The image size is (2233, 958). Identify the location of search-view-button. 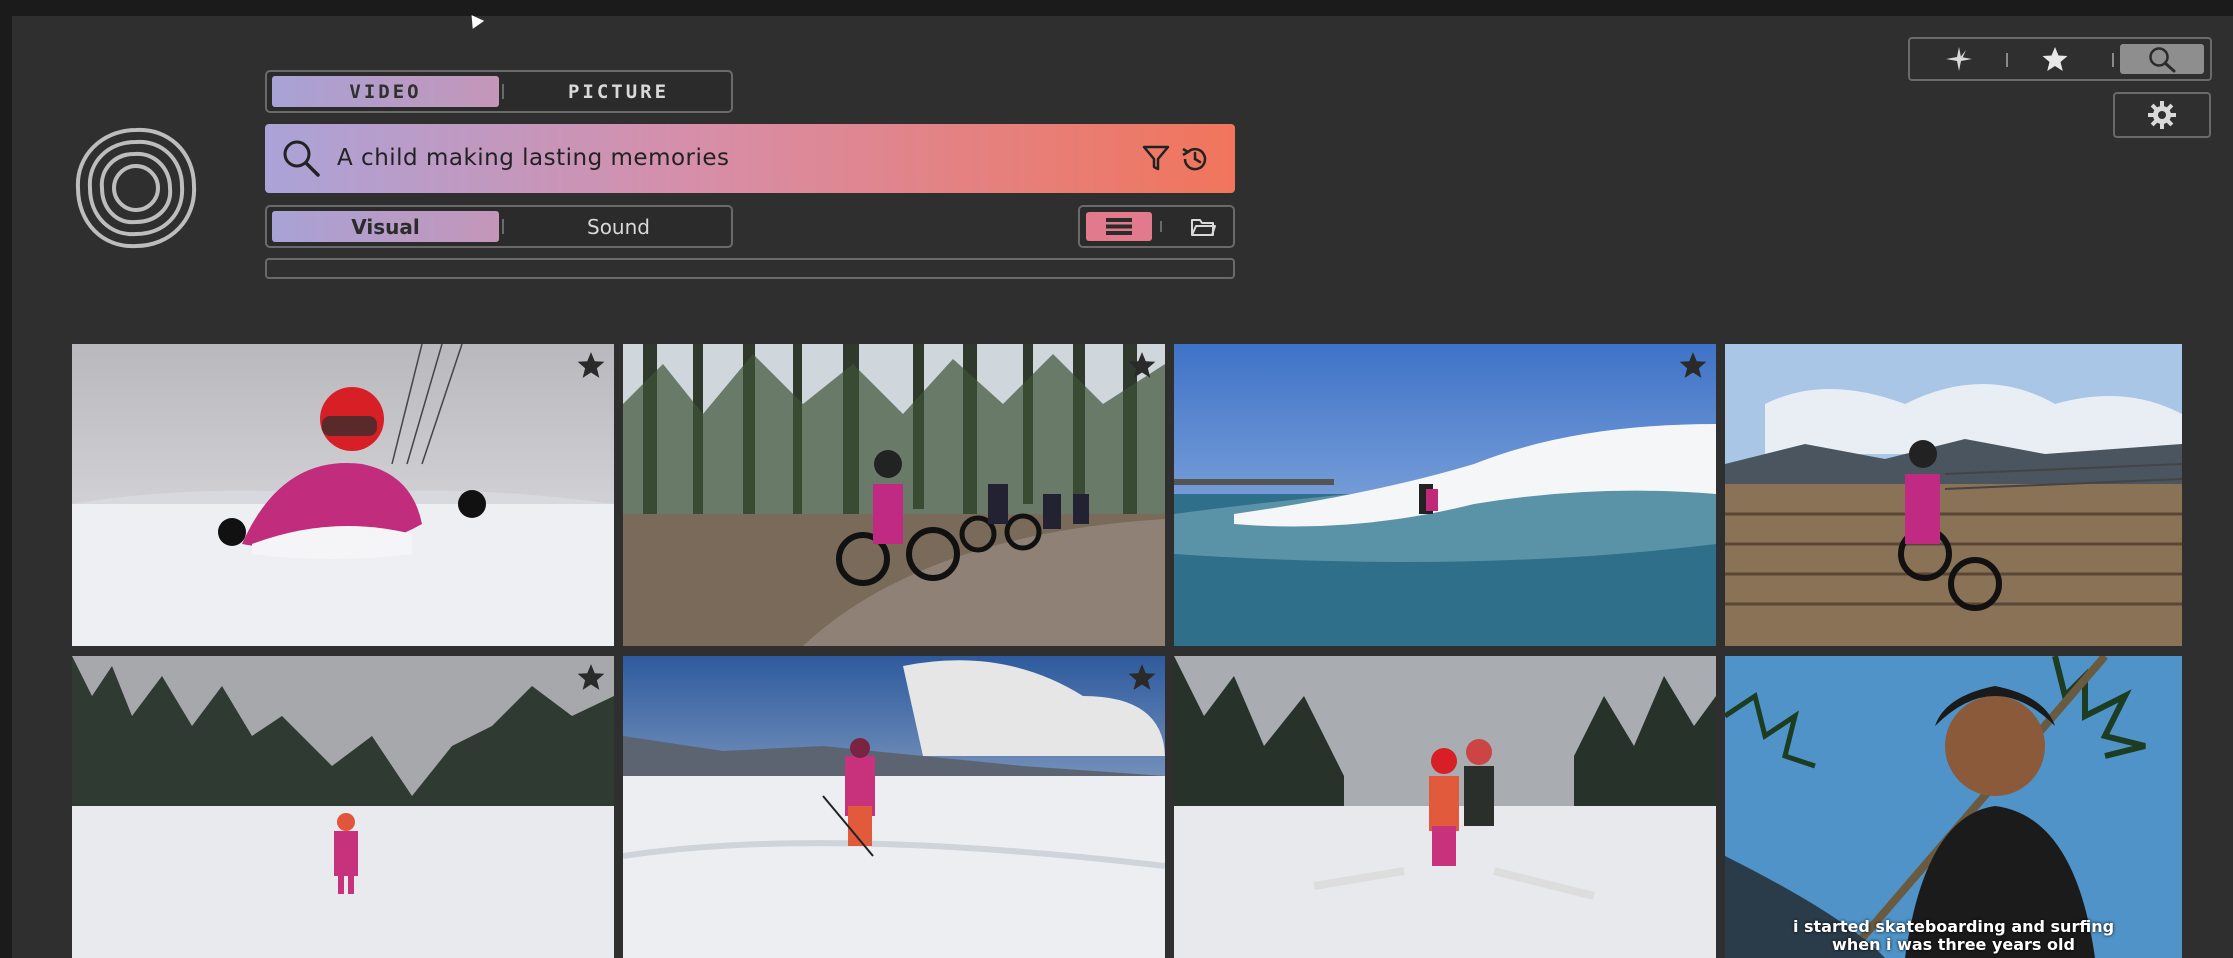
(2162, 59).